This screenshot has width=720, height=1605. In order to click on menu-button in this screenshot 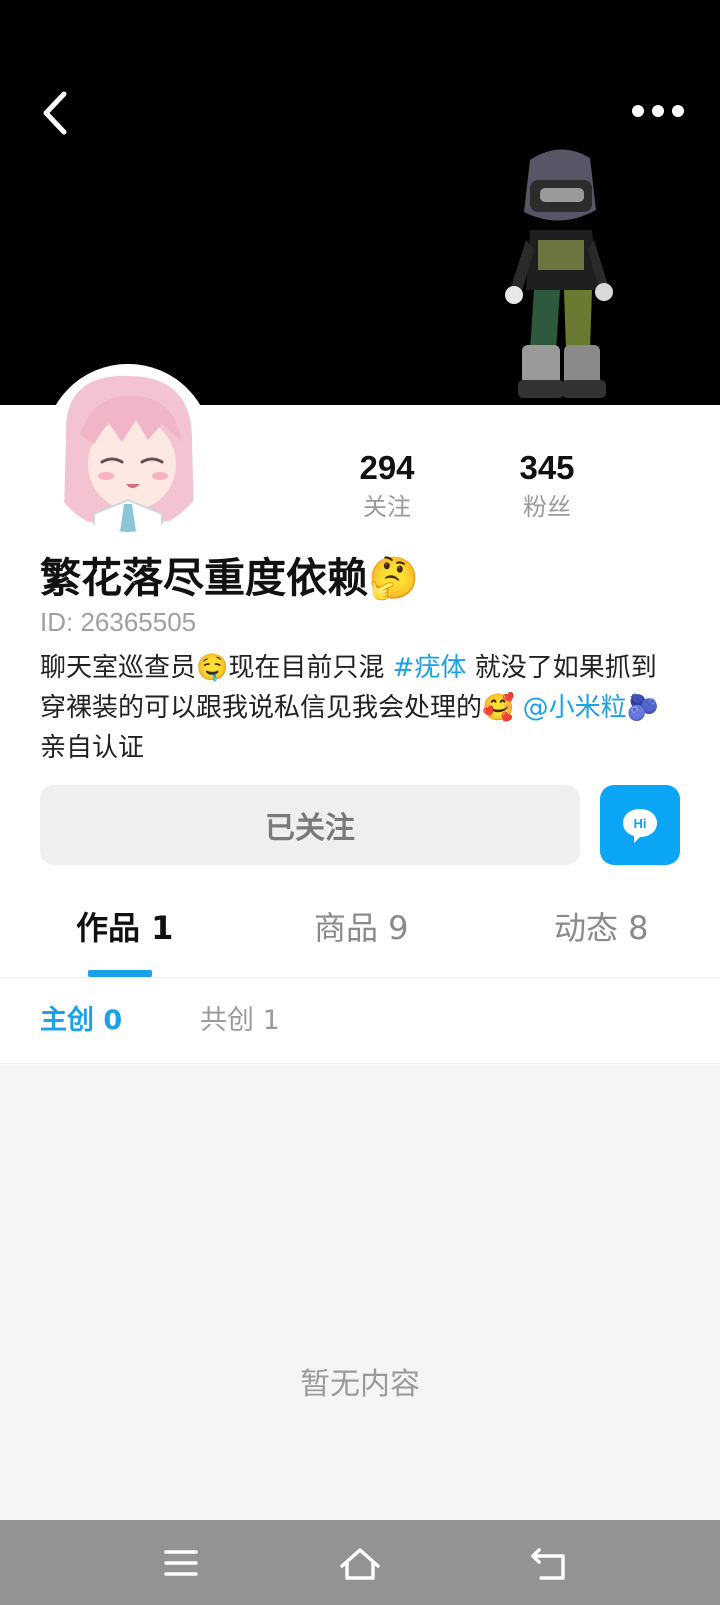, I will do `click(181, 1563)`.